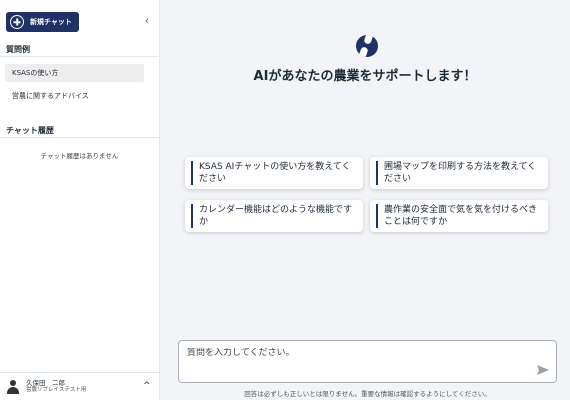 The height and width of the screenshot is (400, 570). I want to click on plus-circle-icon, so click(17, 22).